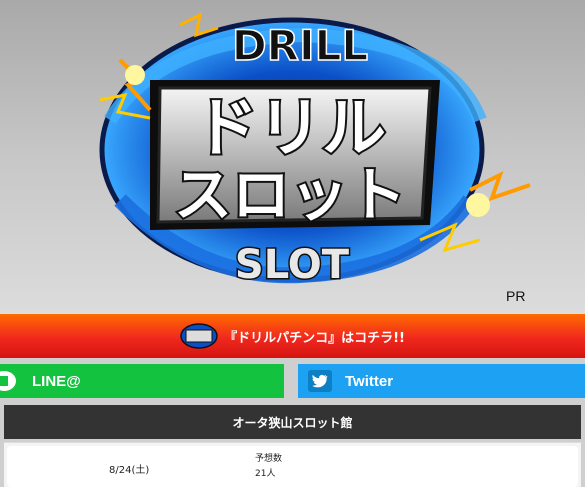  Describe the element at coordinates (290, 129) in the screenshot. I see `logo-main-line1: ドリル` at that location.